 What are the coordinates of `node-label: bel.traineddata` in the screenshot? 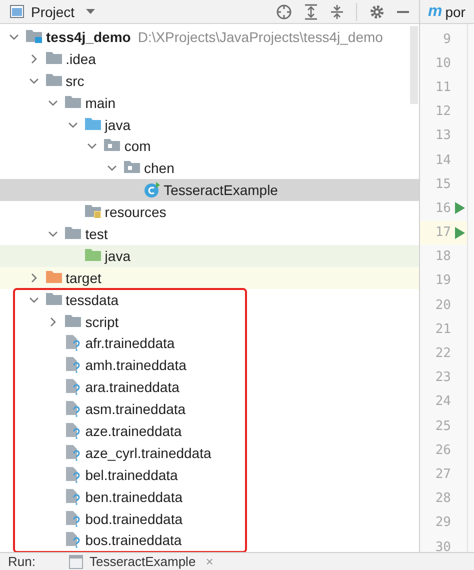 It's located at (131, 474).